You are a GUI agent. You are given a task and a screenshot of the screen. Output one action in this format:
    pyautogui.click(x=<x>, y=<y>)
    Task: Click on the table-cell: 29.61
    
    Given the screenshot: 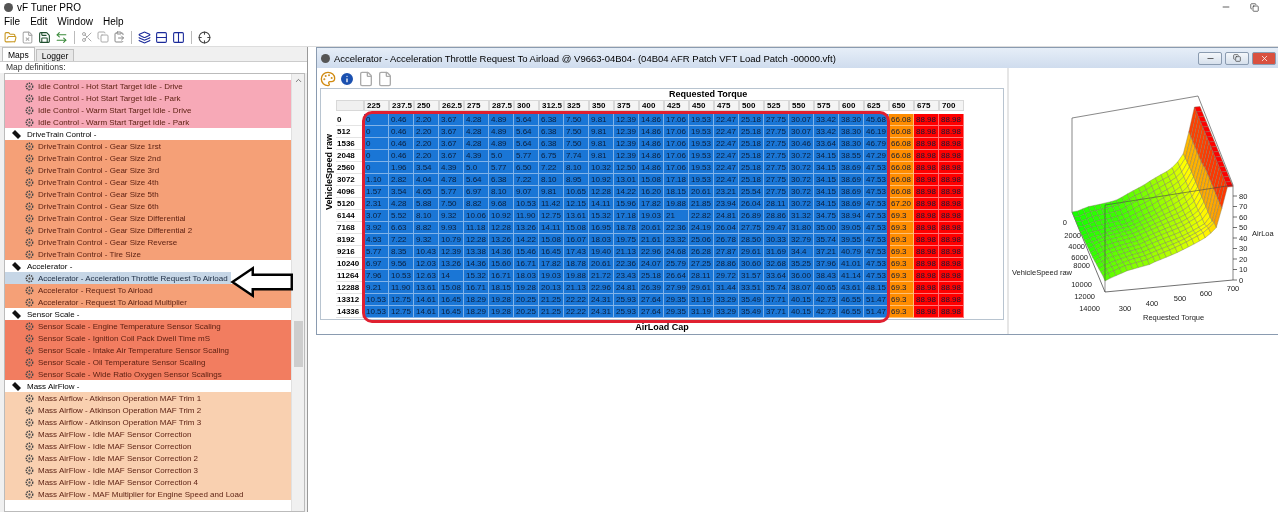 What is the action you would take?
    pyautogui.click(x=701, y=288)
    